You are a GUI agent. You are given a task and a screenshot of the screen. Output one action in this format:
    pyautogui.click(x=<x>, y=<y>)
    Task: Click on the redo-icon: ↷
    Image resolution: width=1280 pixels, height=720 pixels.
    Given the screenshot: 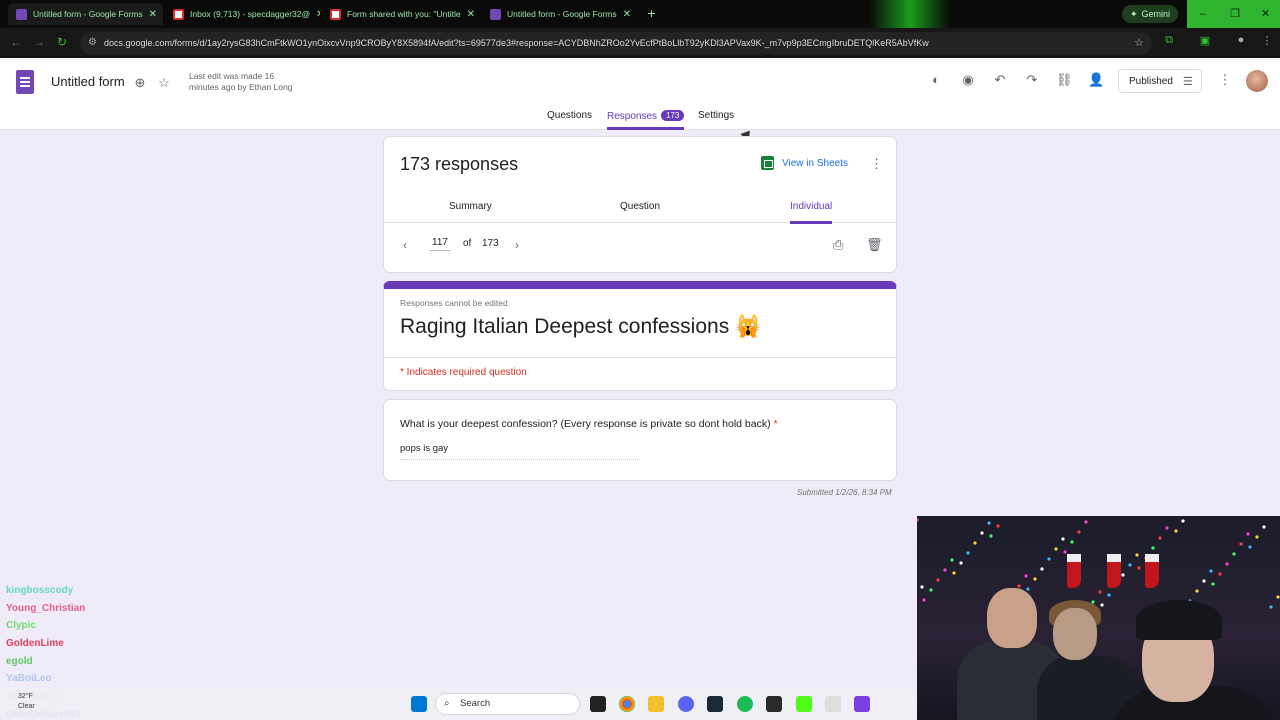 What is the action you would take?
    pyautogui.click(x=1032, y=80)
    